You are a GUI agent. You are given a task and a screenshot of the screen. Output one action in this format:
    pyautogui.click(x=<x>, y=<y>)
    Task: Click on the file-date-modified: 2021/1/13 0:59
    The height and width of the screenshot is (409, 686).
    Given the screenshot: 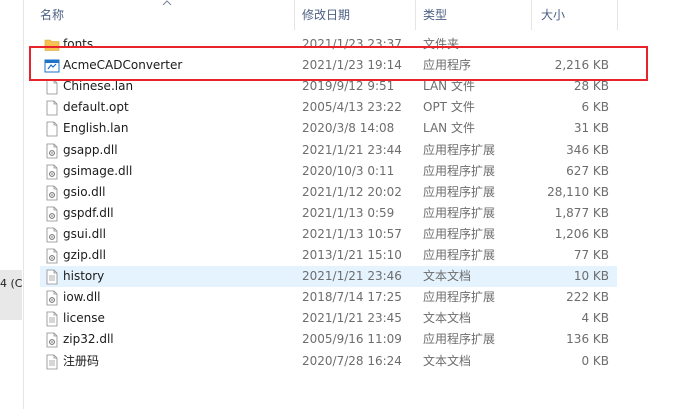 What is the action you would take?
    pyautogui.click(x=348, y=213)
    